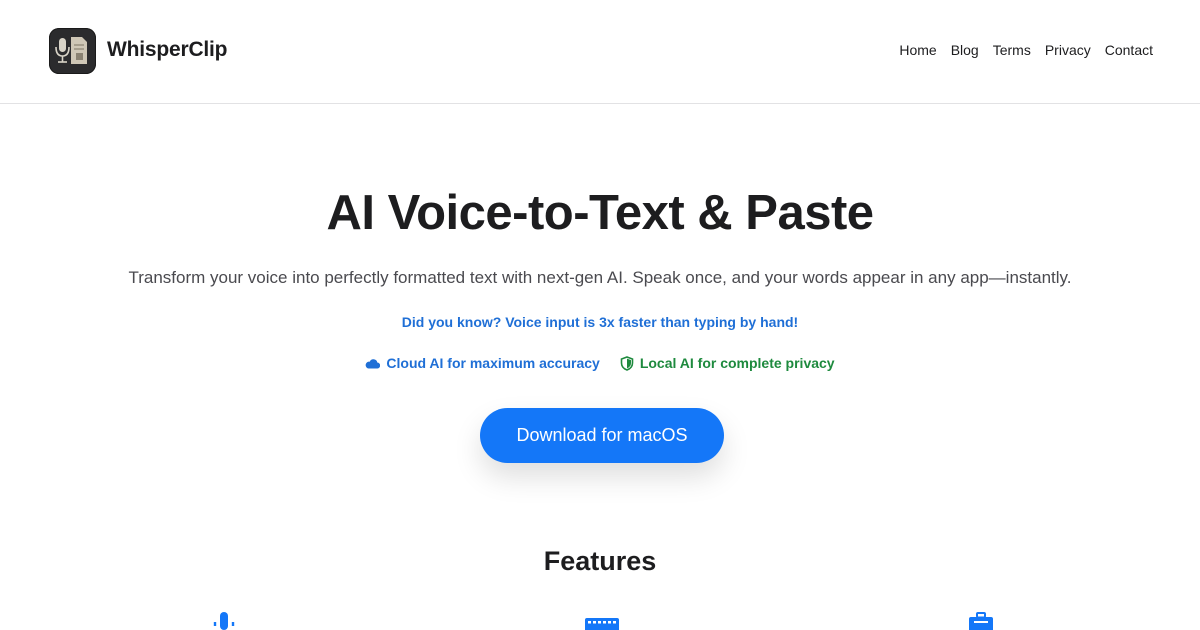 The image size is (1200, 630). What do you see at coordinates (917, 50) in the screenshot?
I see `nav-link-home: Home` at bounding box center [917, 50].